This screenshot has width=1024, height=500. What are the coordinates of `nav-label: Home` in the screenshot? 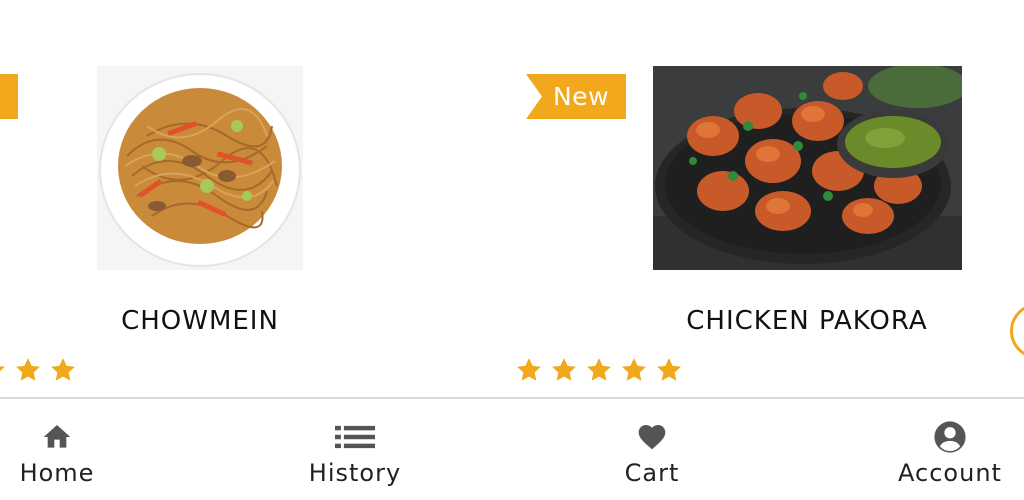 It's located at (57, 473).